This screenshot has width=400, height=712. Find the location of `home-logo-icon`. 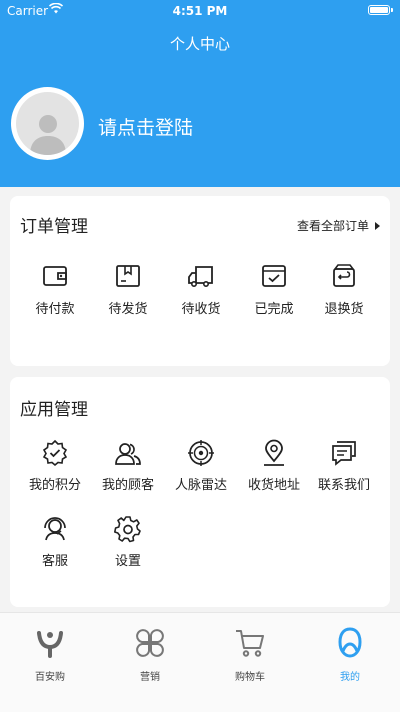

home-logo-icon is located at coordinates (50, 644).